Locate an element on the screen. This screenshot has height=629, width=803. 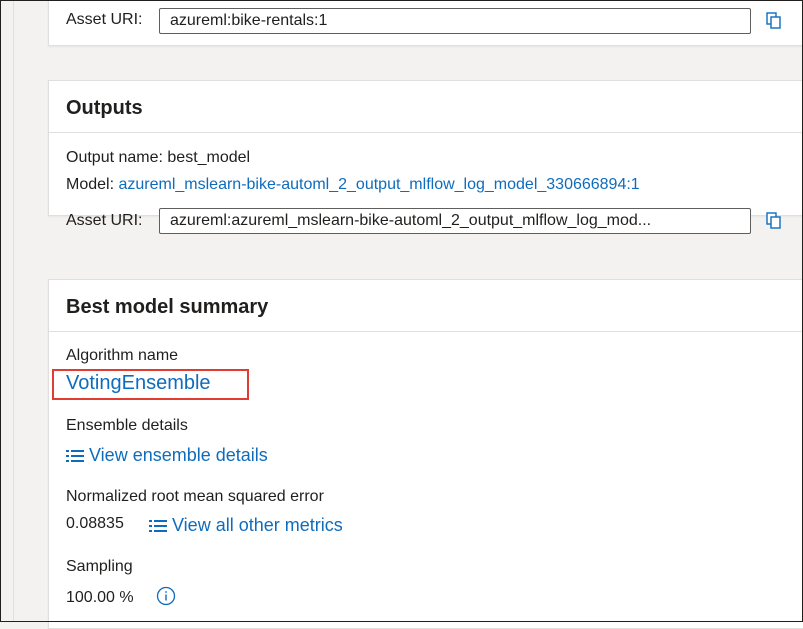
view-ensemble-details-text: View ensemble details is located at coordinates (178, 455).